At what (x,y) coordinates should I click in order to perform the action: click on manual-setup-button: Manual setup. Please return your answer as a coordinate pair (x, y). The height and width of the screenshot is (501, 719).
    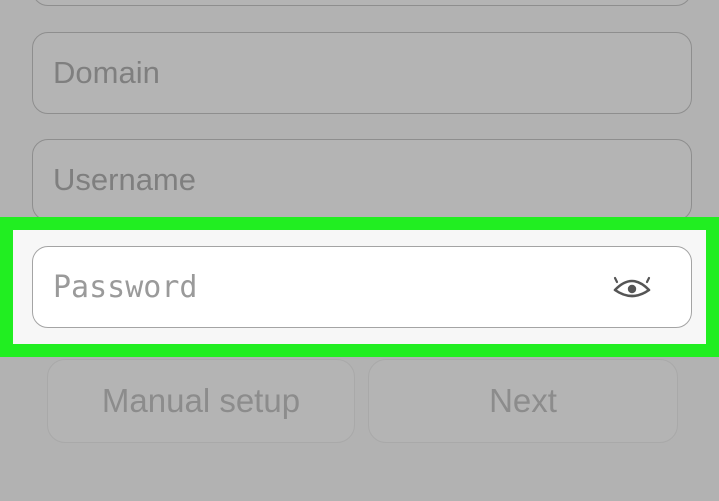
    Looking at the image, I should click on (201, 401).